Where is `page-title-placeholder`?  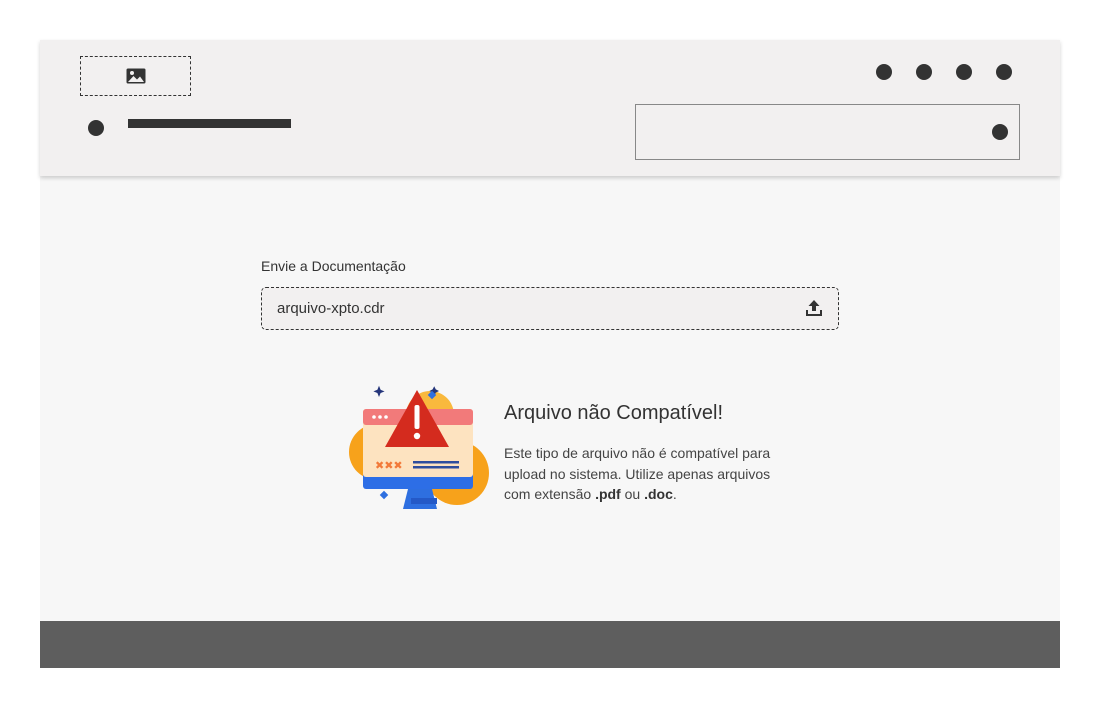
page-title-placeholder is located at coordinates (209, 123).